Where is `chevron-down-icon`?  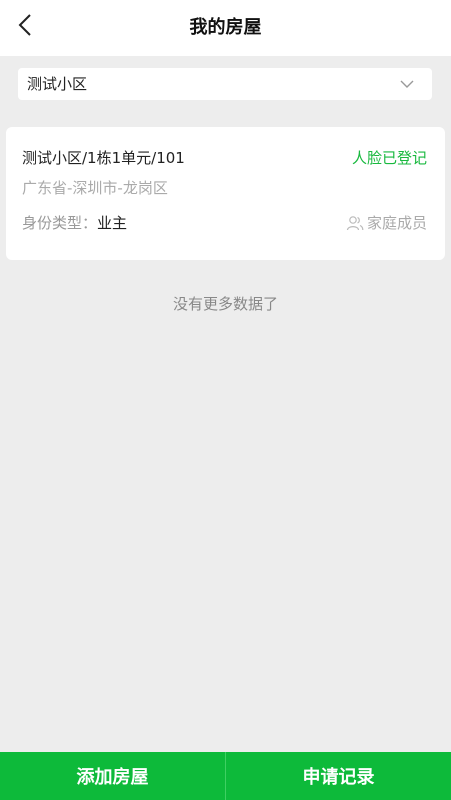
chevron-down-icon is located at coordinates (407, 84).